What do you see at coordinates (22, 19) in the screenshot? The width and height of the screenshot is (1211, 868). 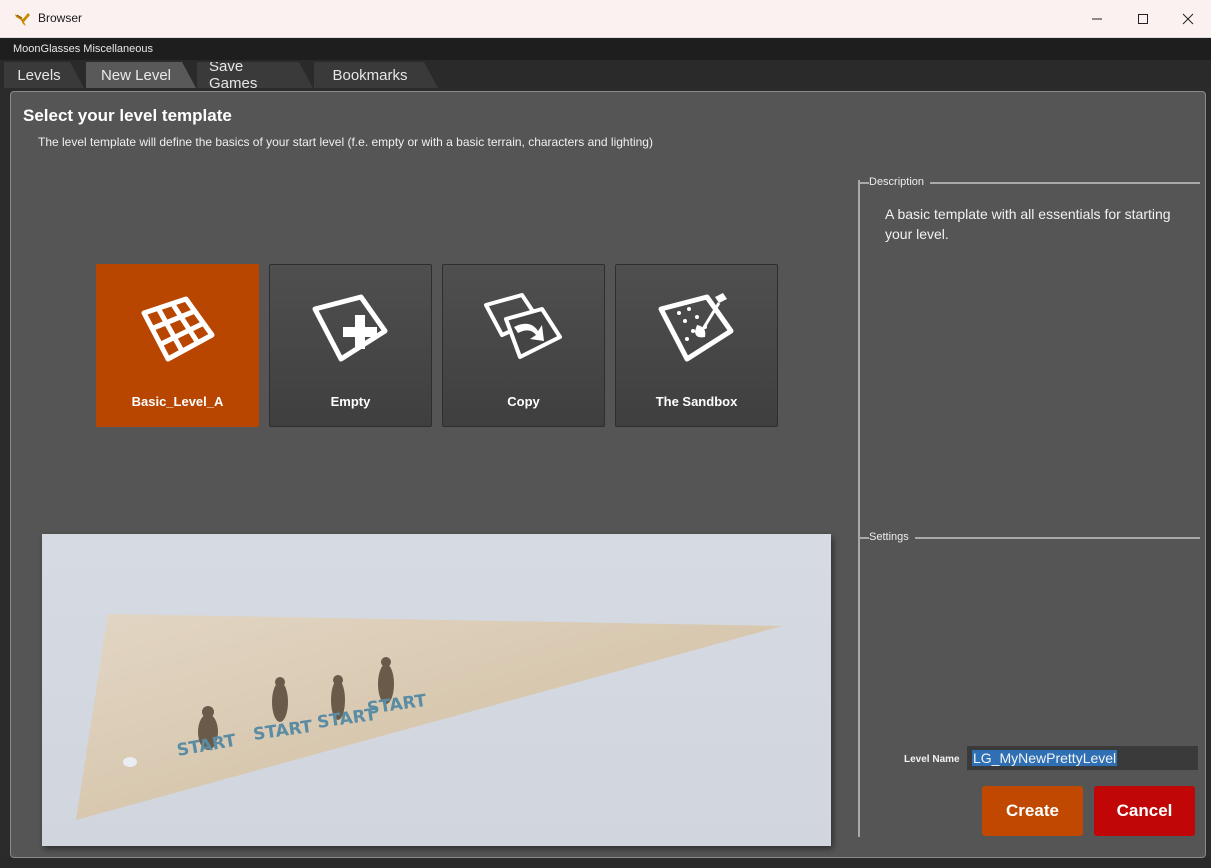 I see `app-logo-icon` at bounding box center [22, 19].